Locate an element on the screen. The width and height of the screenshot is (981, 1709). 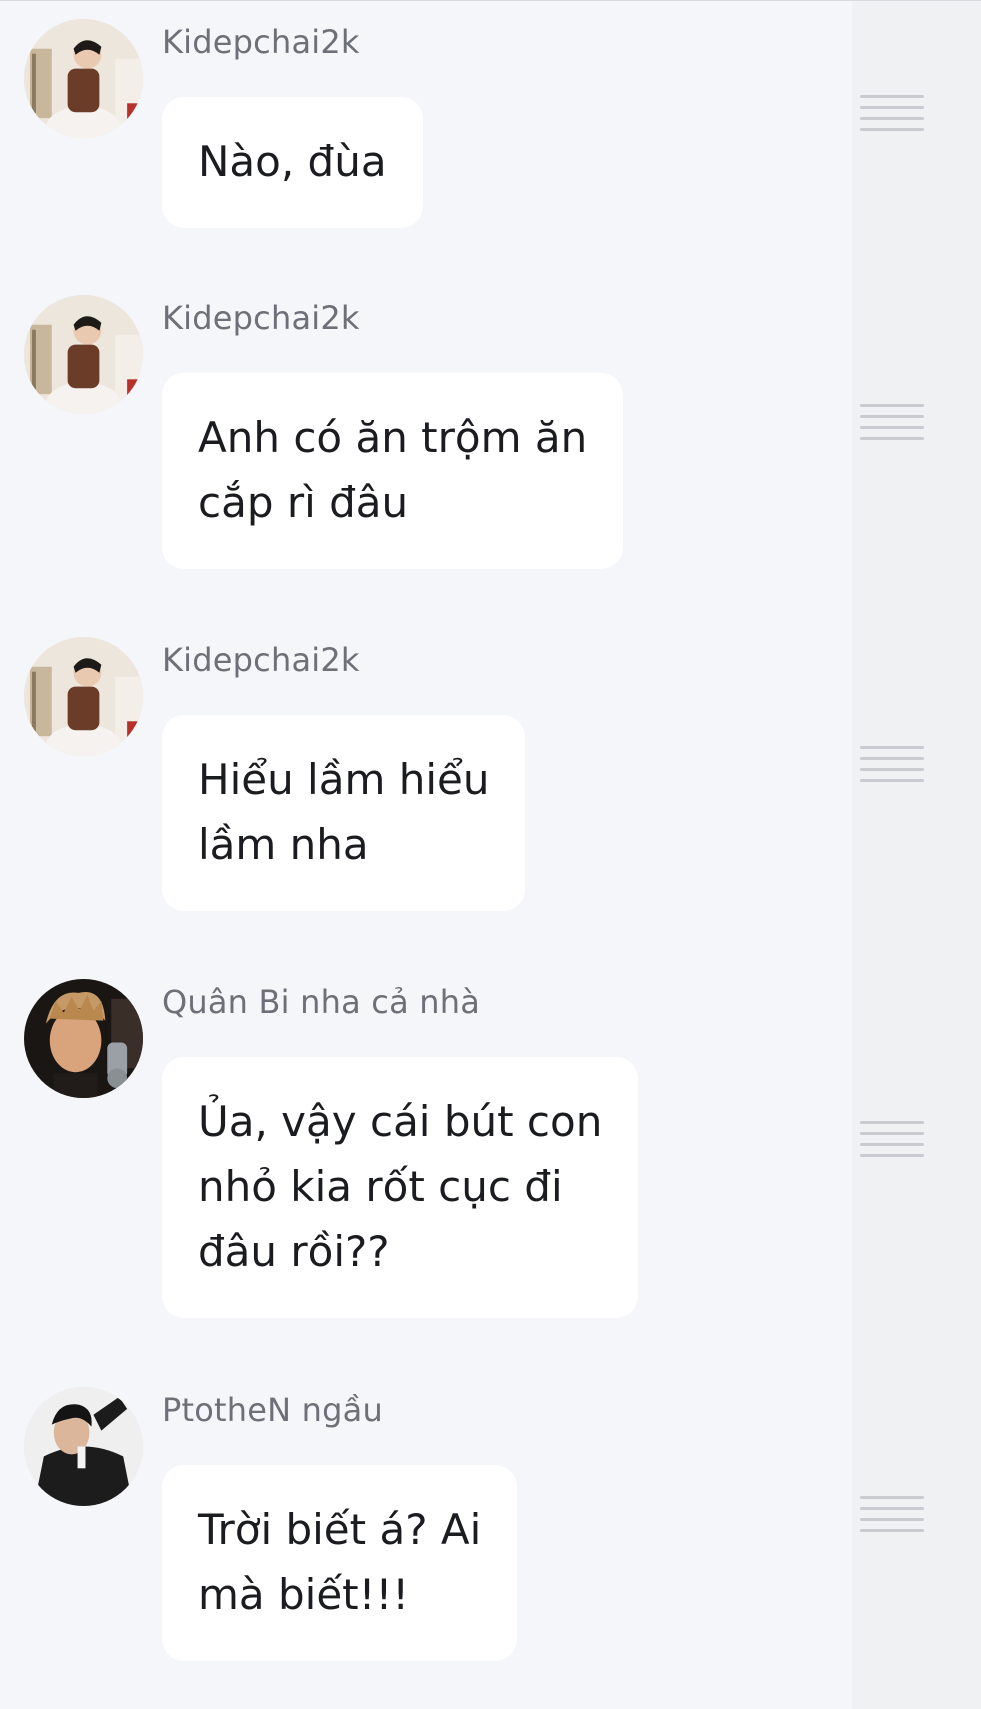
chat-message: Kidepchai2k Anh có ăn trộm ăn cắp rì đâu is located at coordinates (426, 435).